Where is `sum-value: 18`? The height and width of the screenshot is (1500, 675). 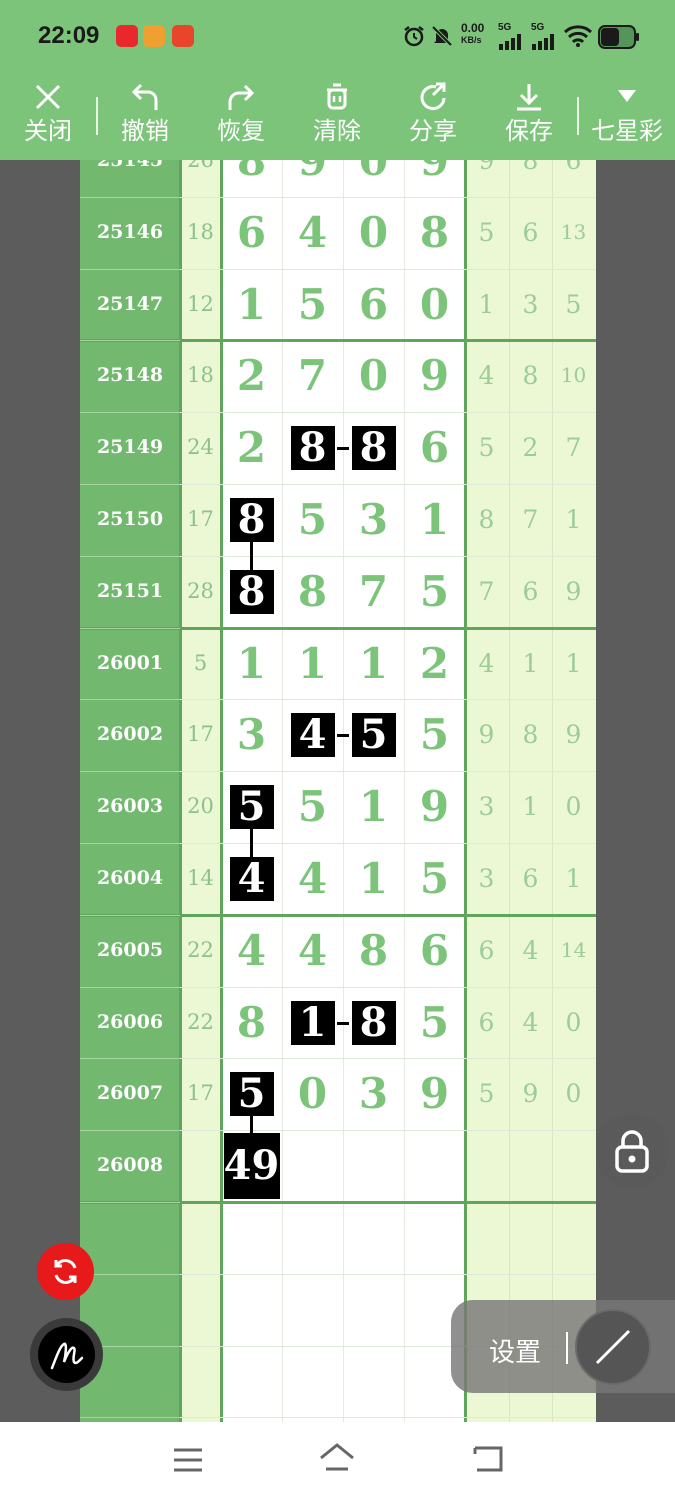
sum-value: 18 is located at coordinates (200, 231).